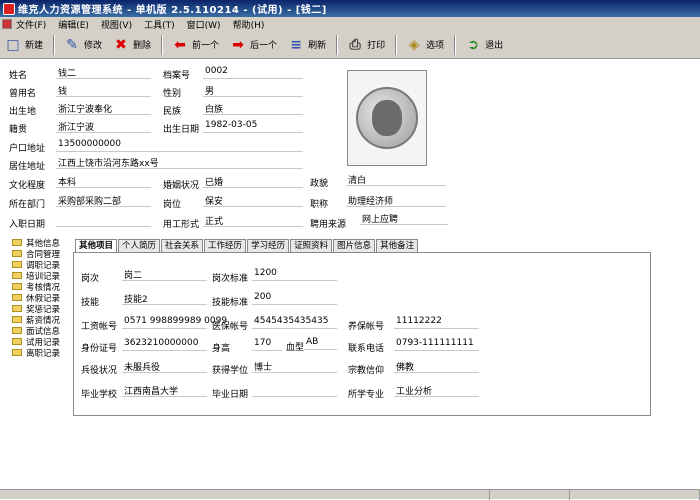 The image size is (700, 500). What do you see at coordinates (103, 126) in the screenshot?
I see `native-field: 浙江宁波` at bounding box center [103, 126].